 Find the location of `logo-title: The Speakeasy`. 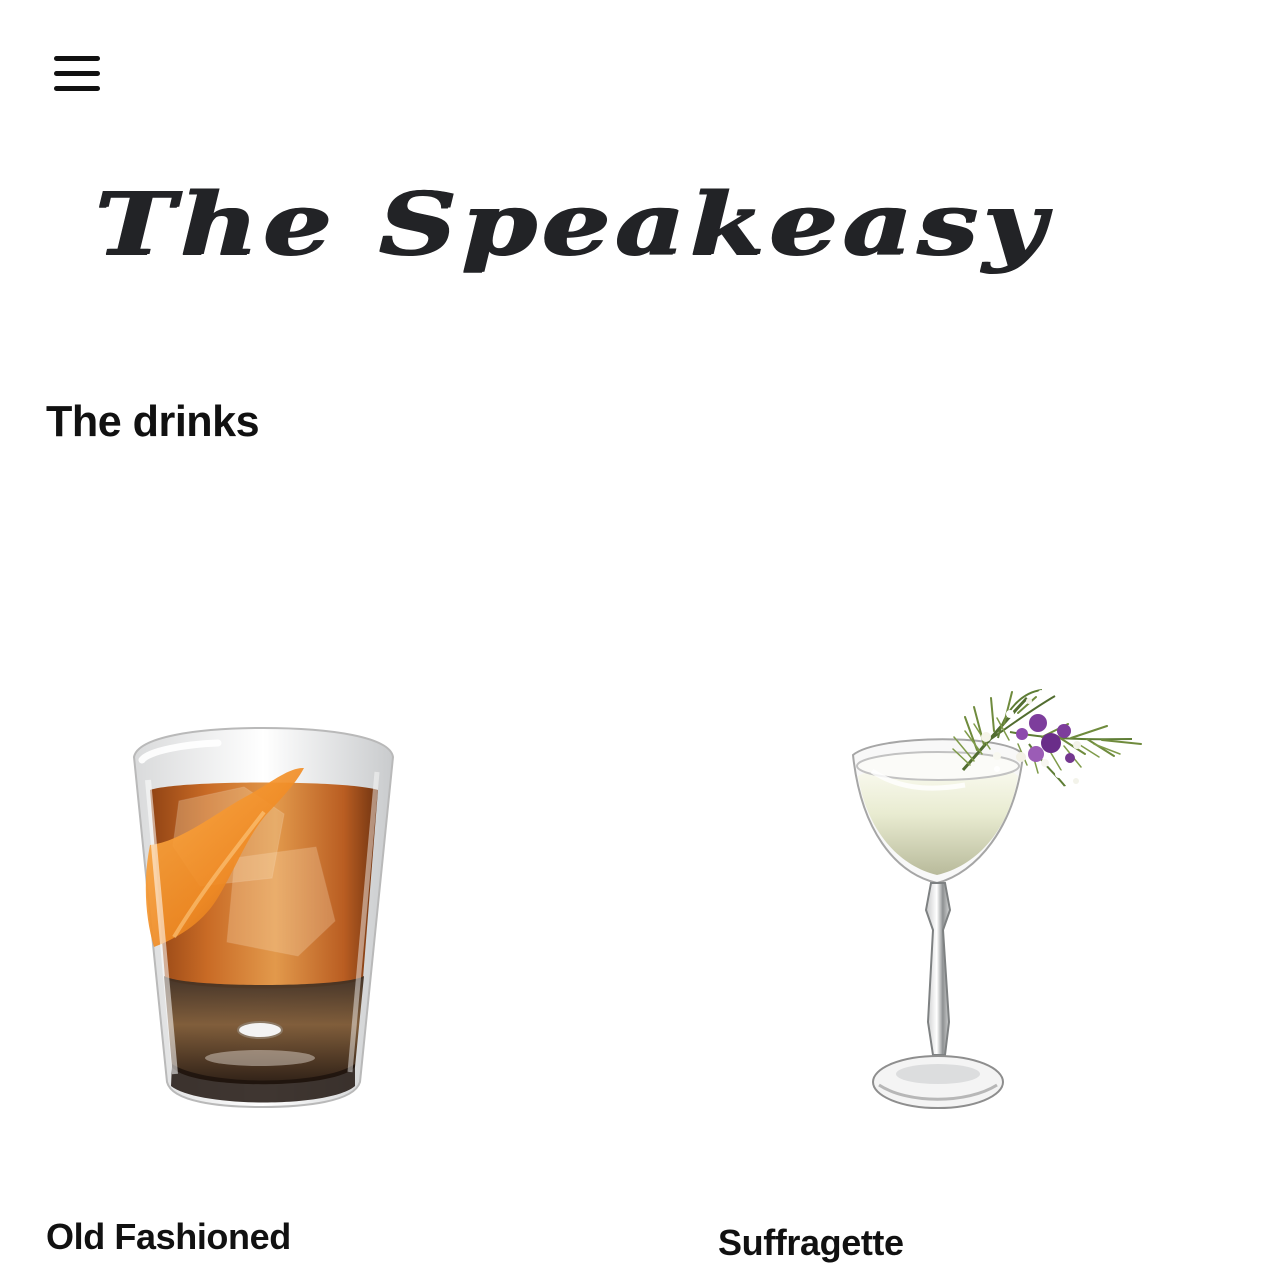

logo-title: The Speakeasy is located at coordinates (572, 224).